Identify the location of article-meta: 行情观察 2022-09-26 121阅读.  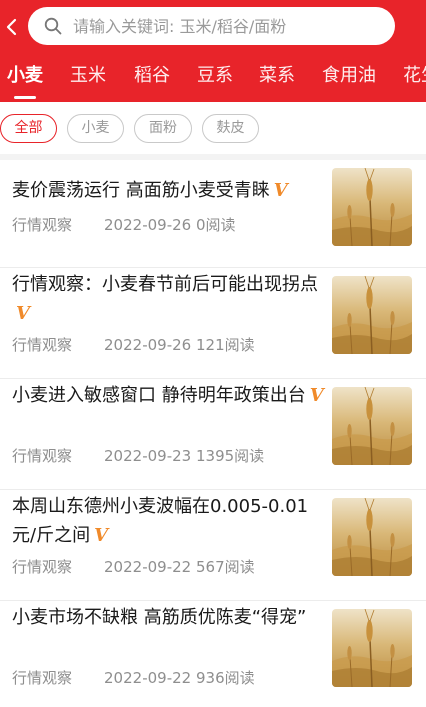
(133, 344).